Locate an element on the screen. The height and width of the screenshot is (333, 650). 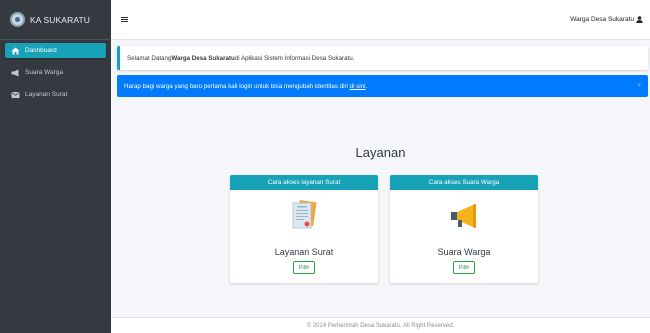
home-icon is located at coordinates (15, 51).